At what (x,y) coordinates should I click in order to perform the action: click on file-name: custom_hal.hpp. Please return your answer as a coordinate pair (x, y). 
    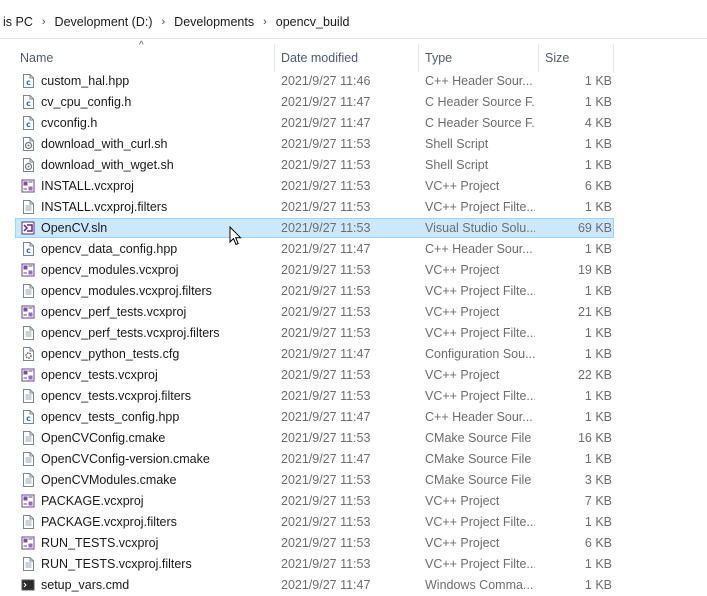
    Looking at the image, I should click on (155, 81).